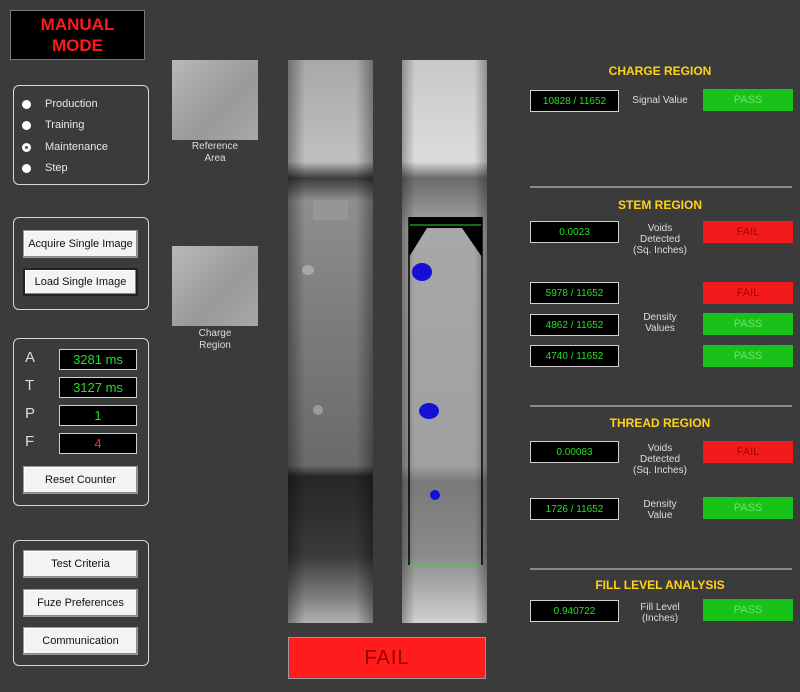  I want to click on thread-voids-status-fail: FAIL, so click(748, 452).